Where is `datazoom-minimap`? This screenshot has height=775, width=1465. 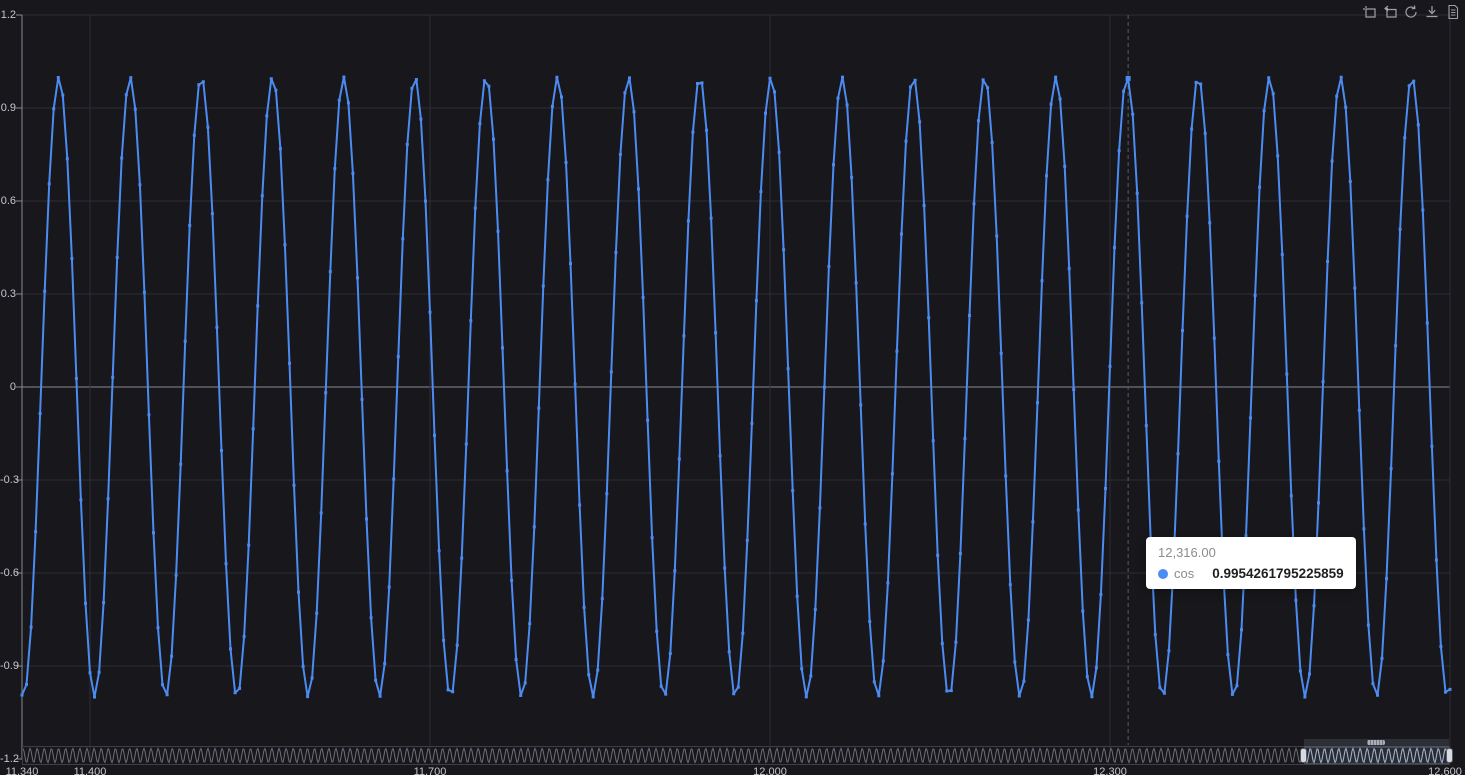 datazoom-minimap is located at coordinates (736, 755).